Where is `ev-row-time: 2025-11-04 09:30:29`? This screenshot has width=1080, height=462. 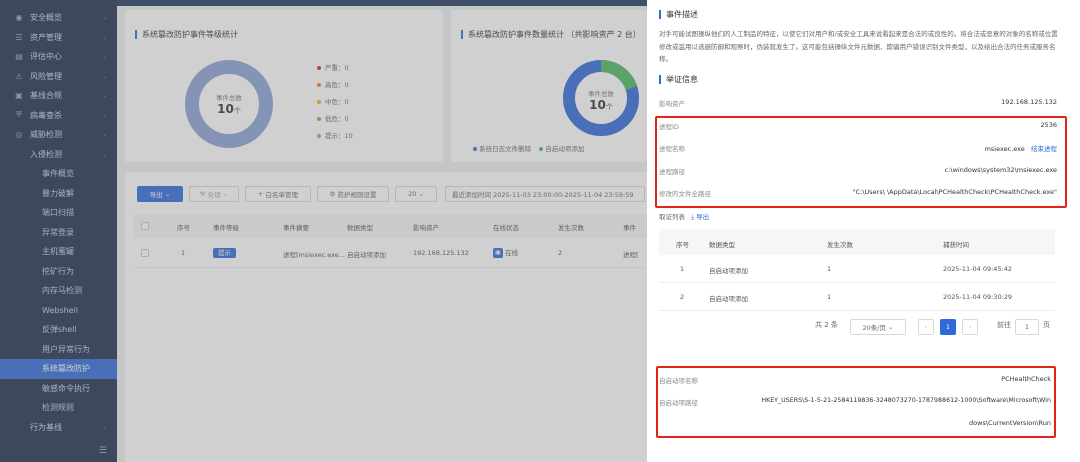 ev-row-time: 2025-11-04 09:30:29 is located at coordinates (978, 297).